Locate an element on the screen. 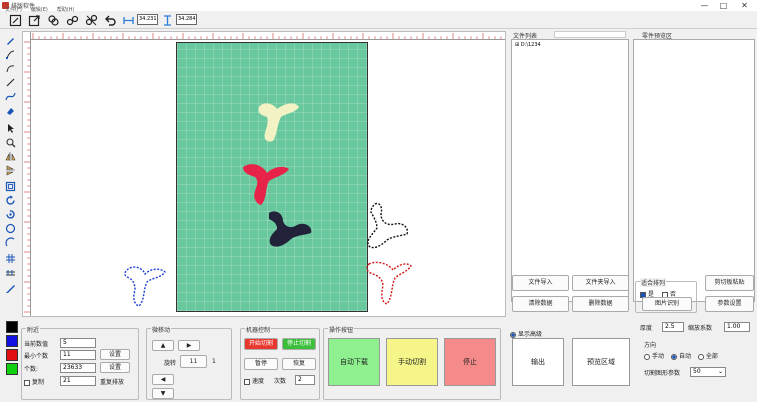  group-icon is located at coordinates (53, 20).